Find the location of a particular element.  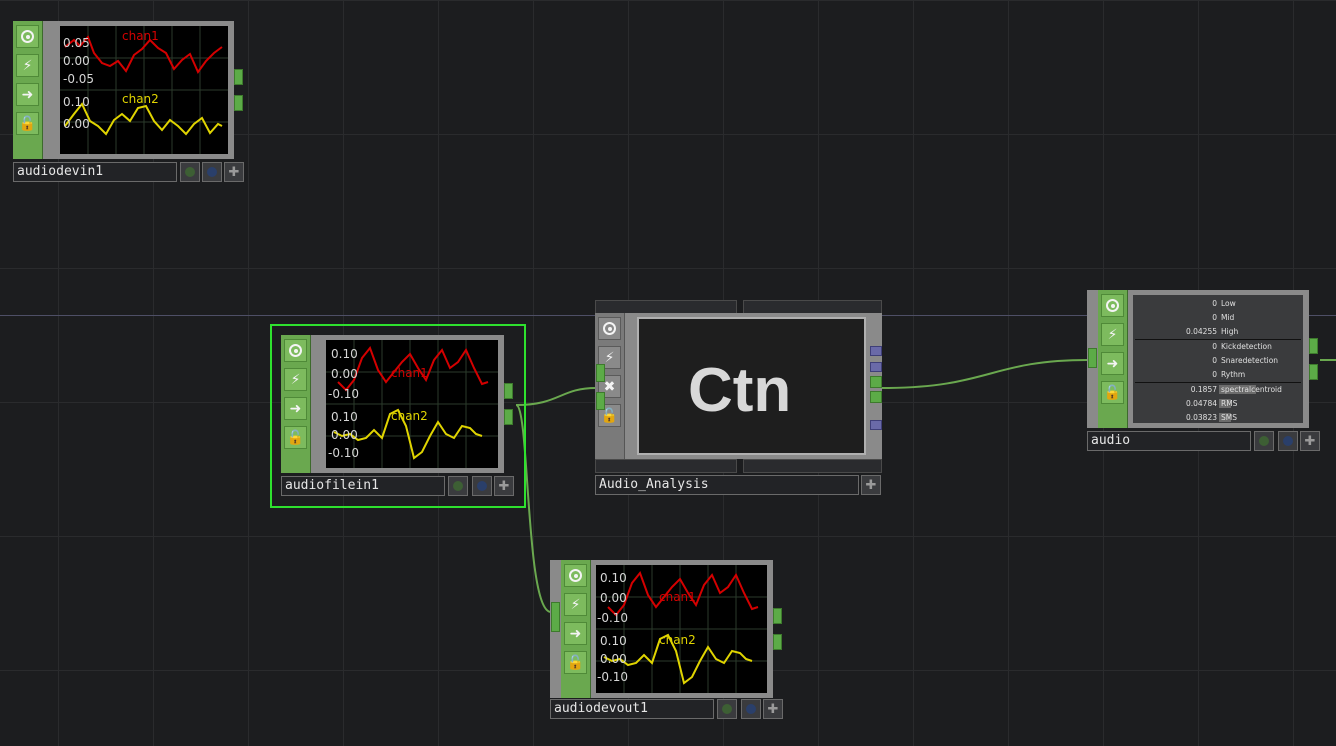

node-toolbar: ⚡ ✖ 🔓 is located at coordinates (610, 386).